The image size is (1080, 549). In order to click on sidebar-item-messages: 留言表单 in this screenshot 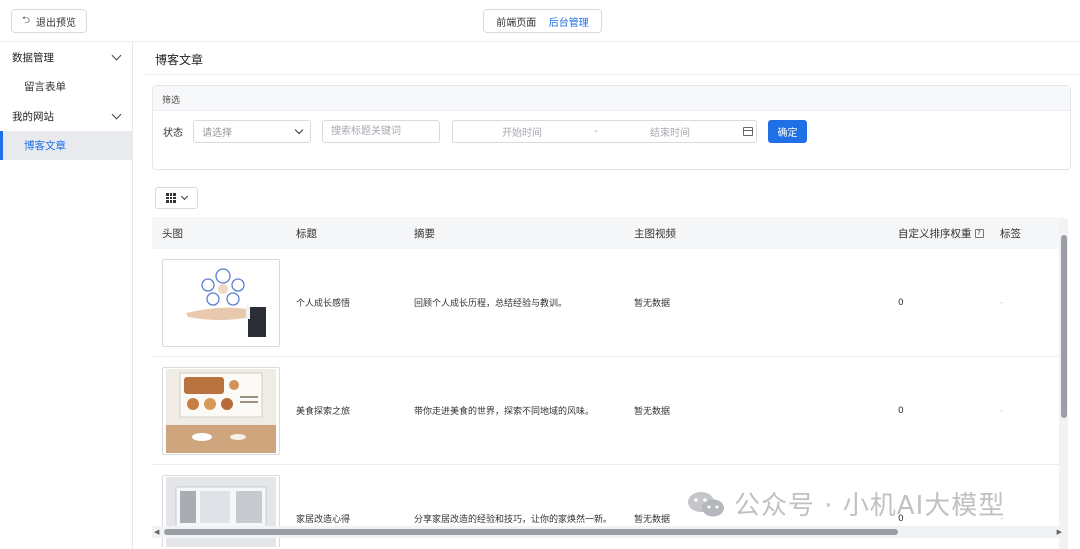, I will do `click(66, 86)`.